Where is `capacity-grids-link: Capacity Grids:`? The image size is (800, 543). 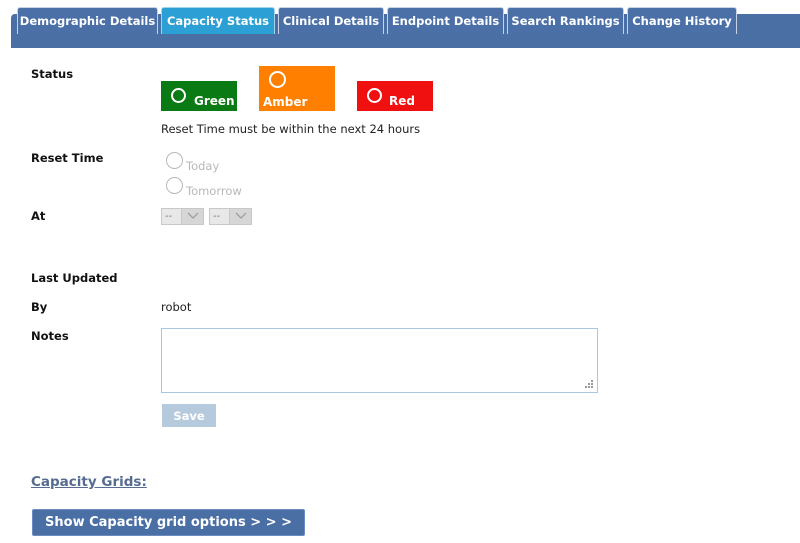
capacity-grids-link: Capacity Grids: is located at coordinates (89, 482).